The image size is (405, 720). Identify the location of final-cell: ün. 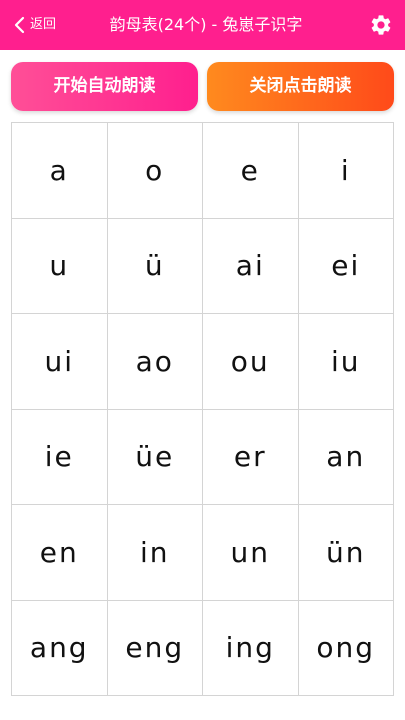
(346, 553).